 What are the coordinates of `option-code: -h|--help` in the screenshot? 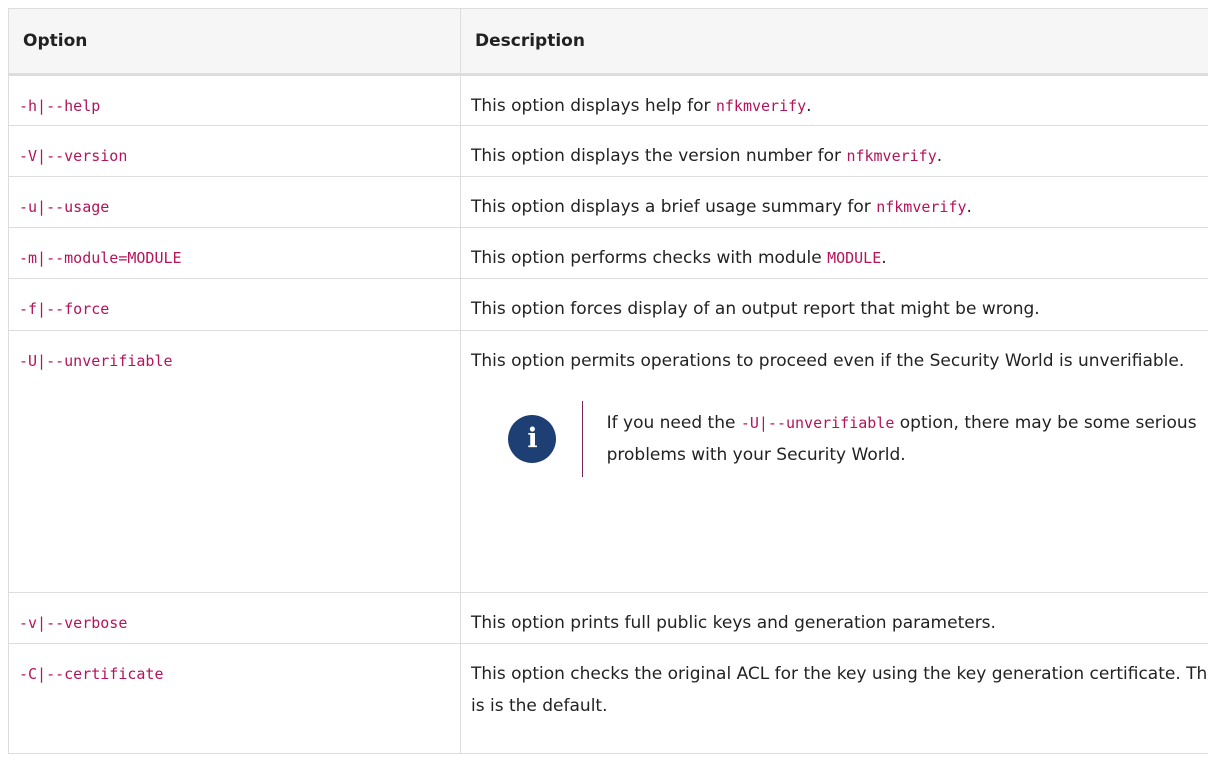 It's located at (60, 106).